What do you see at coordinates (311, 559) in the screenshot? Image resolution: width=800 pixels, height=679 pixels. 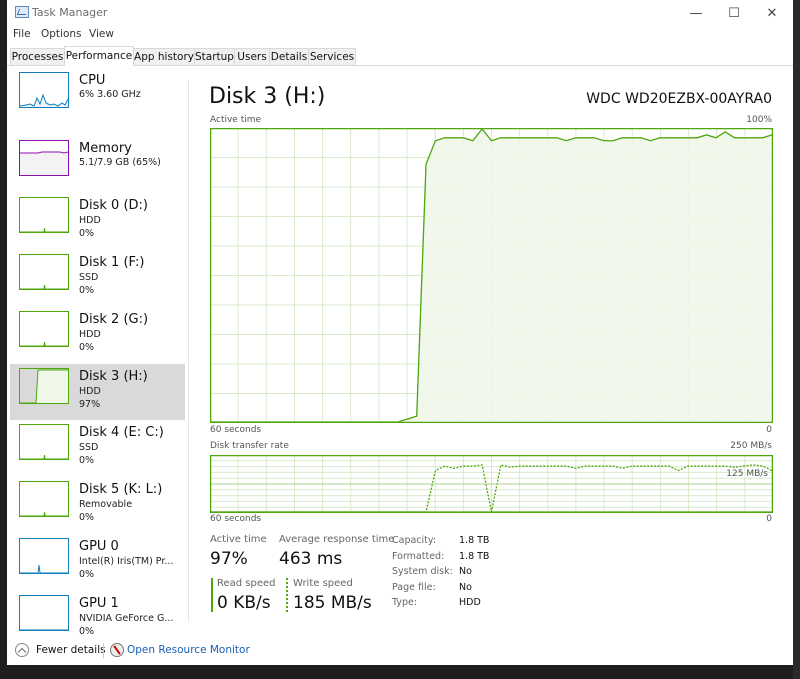 I see `stat-avg-response-value: 463 ms` at bounding box center [311, 559].